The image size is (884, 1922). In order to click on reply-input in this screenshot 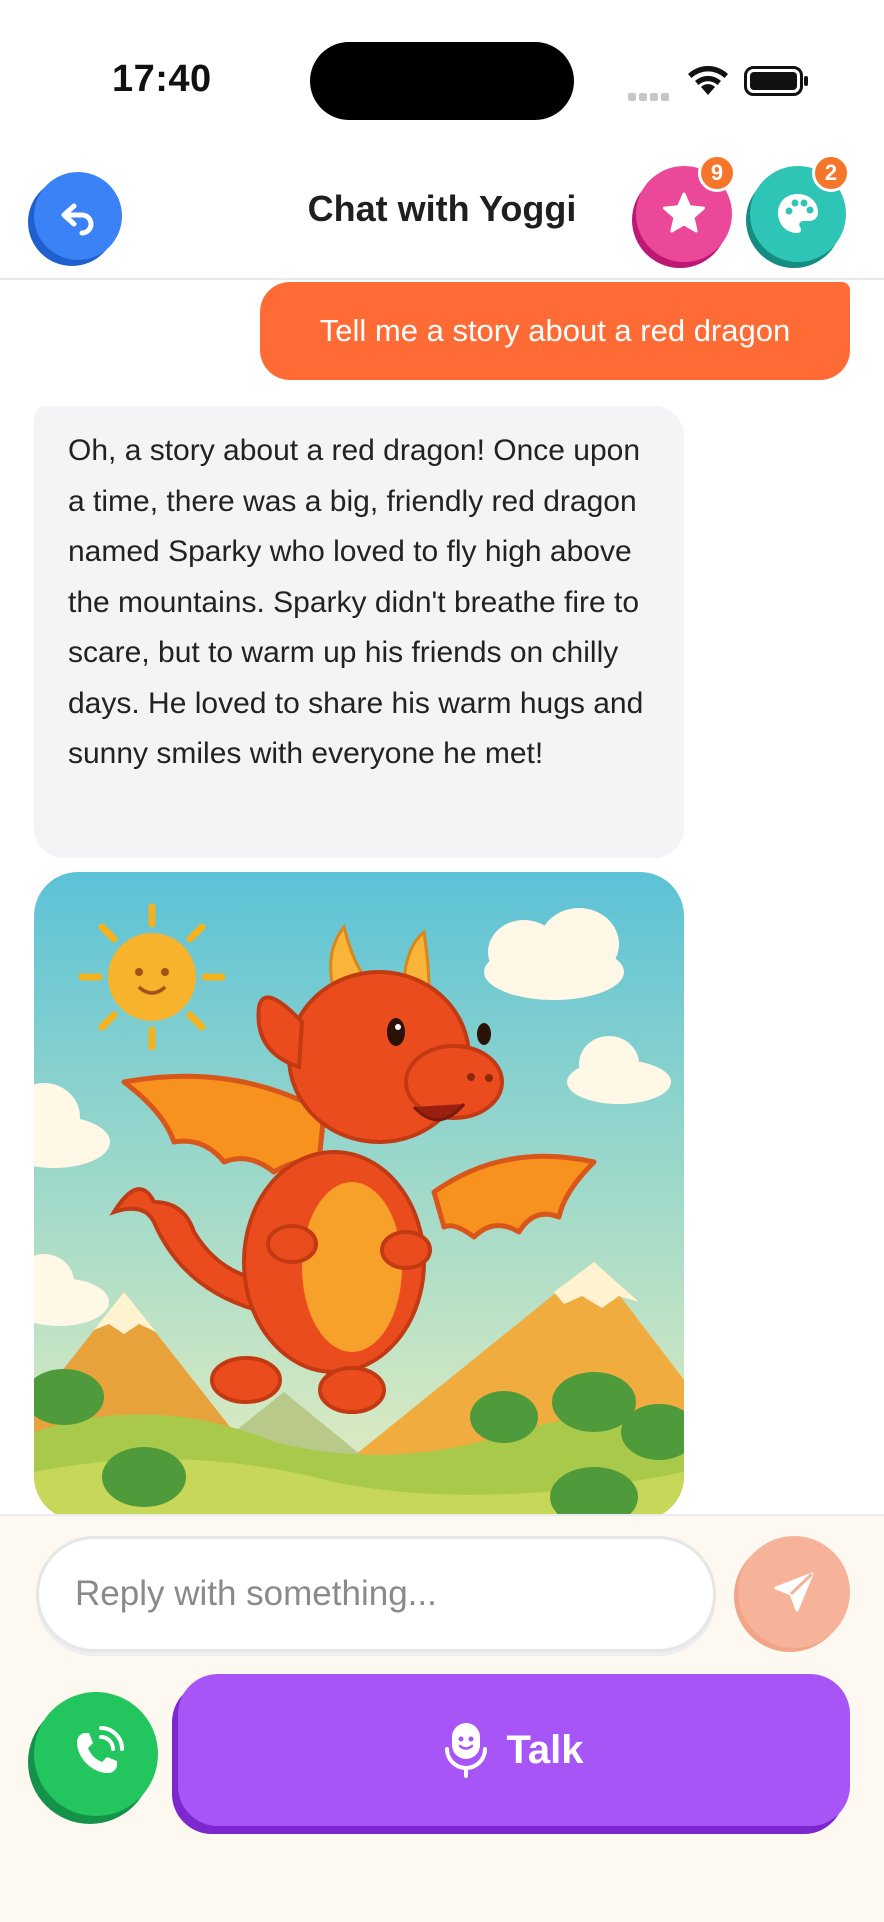, I will do `click(376, 1594)`.